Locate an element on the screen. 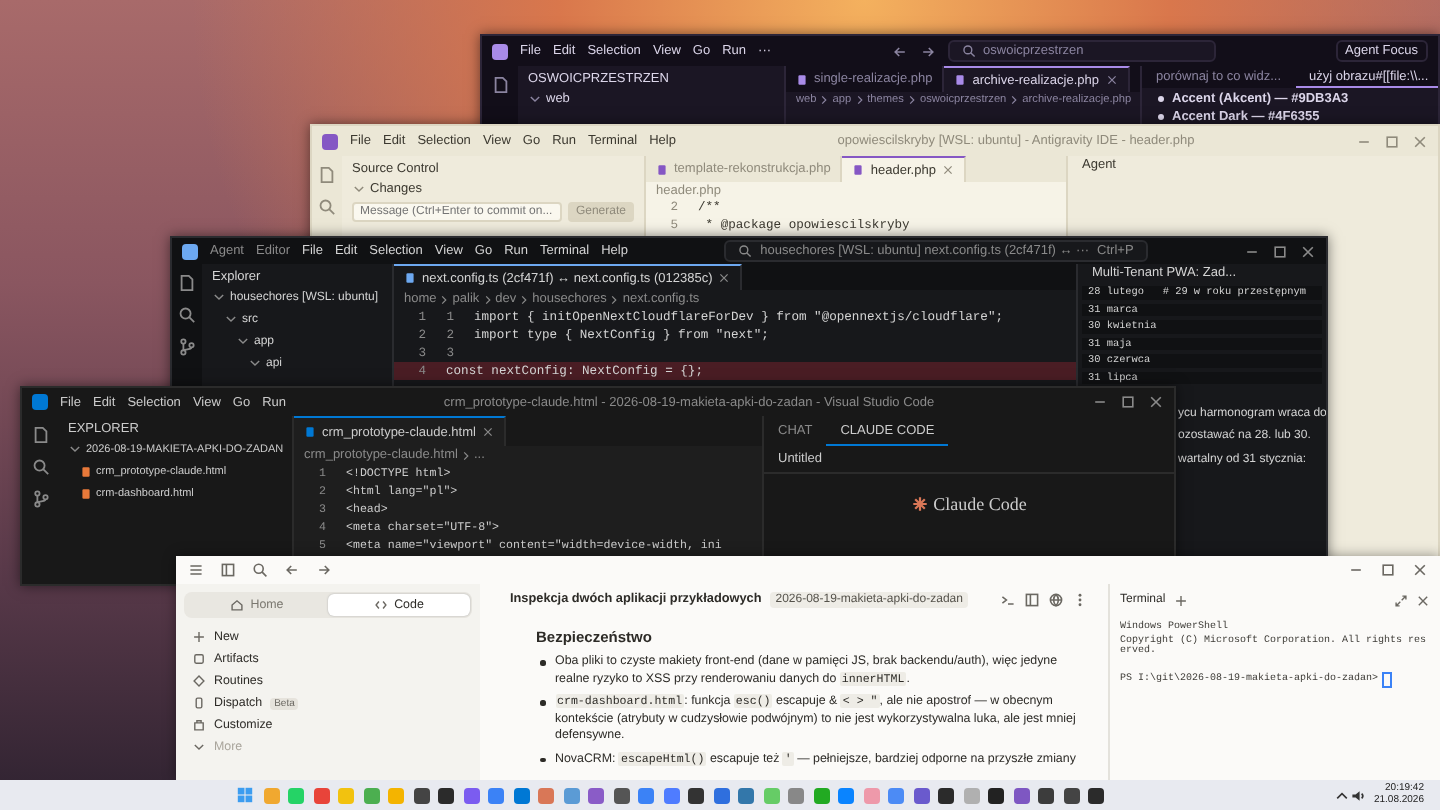  start-icon is located at coordinates (245, 795).